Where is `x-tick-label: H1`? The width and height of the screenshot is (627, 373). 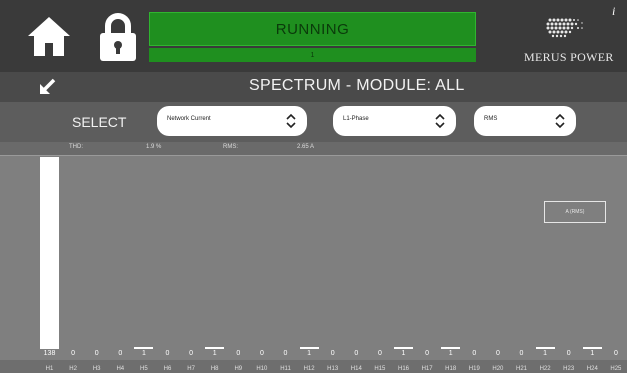
x-tick-label: H1 is located at coordinates (49, 369).